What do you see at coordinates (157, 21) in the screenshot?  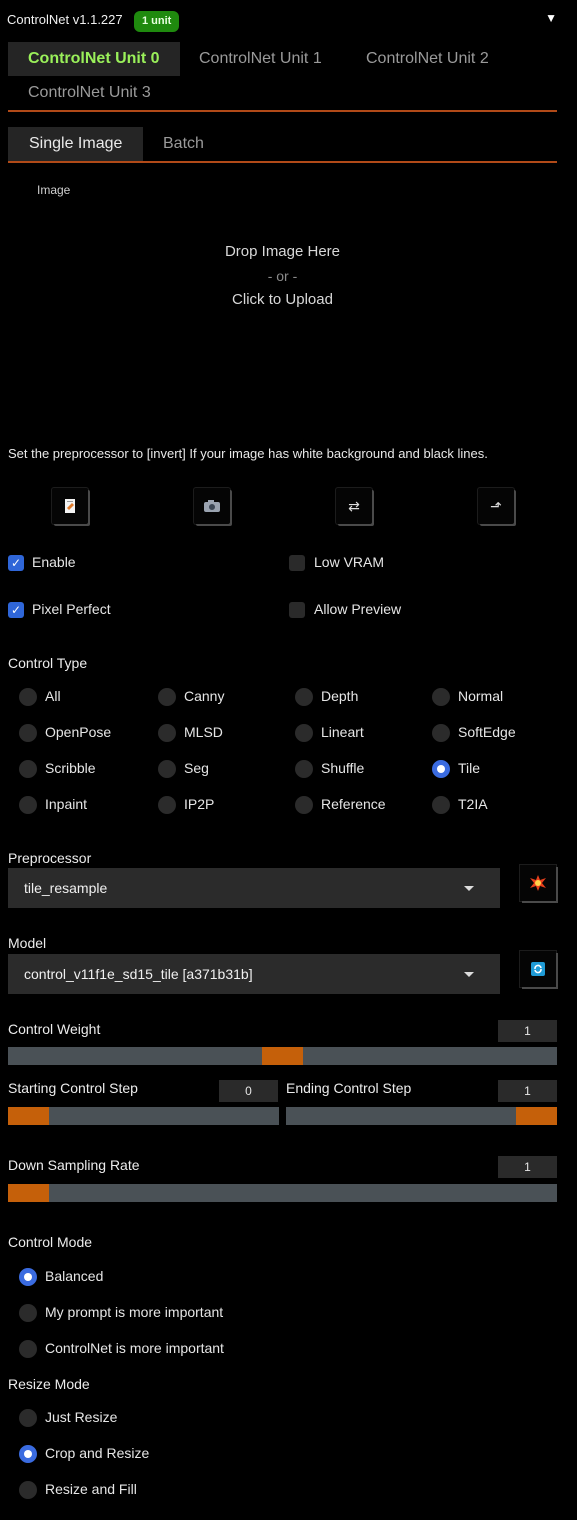 I see `unit-count-badge: 1 unit` at bounding box center [157, 21].